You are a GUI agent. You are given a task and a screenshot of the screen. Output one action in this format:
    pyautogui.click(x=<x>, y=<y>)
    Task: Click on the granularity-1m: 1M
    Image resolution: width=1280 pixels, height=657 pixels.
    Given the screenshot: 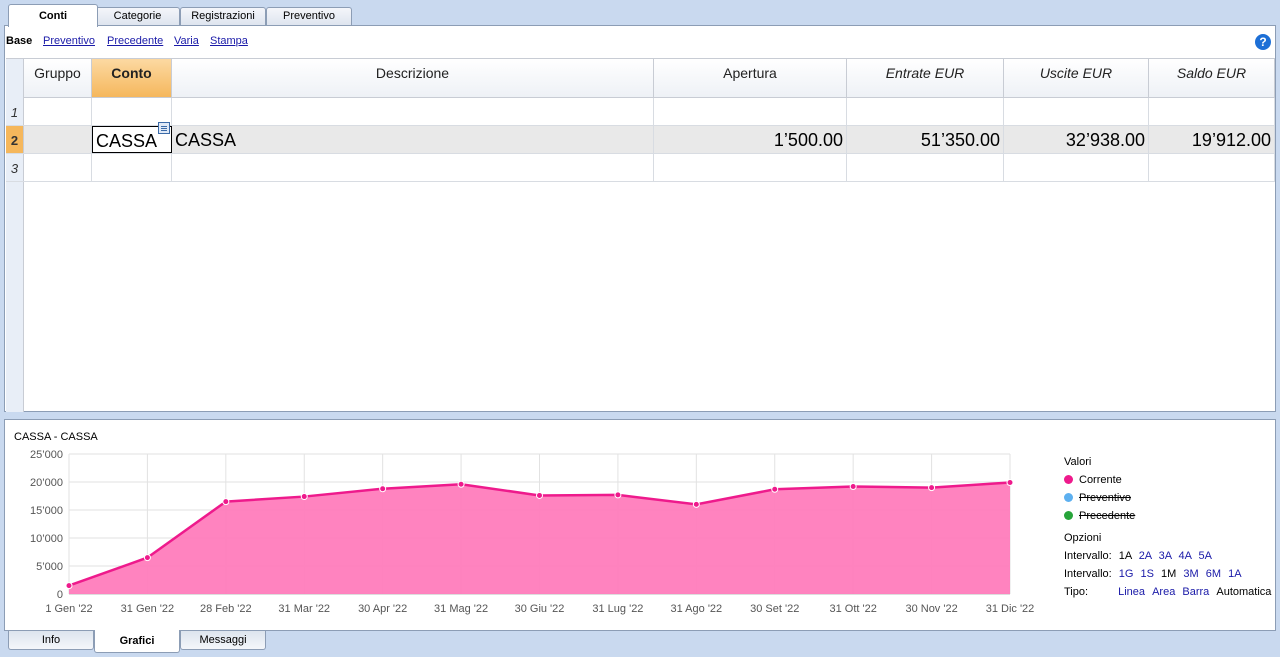 What is the action you would take?
    pyautogui.click(x=1168, y=574)
    